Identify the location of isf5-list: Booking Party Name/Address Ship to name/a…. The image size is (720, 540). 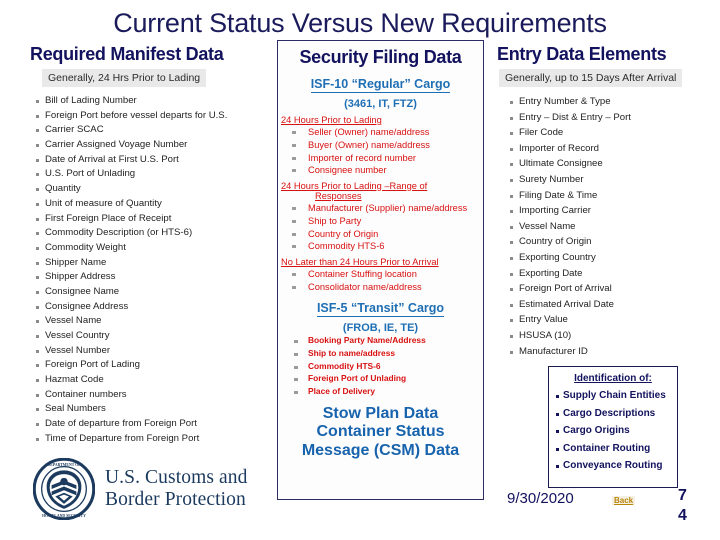
(380, 366).